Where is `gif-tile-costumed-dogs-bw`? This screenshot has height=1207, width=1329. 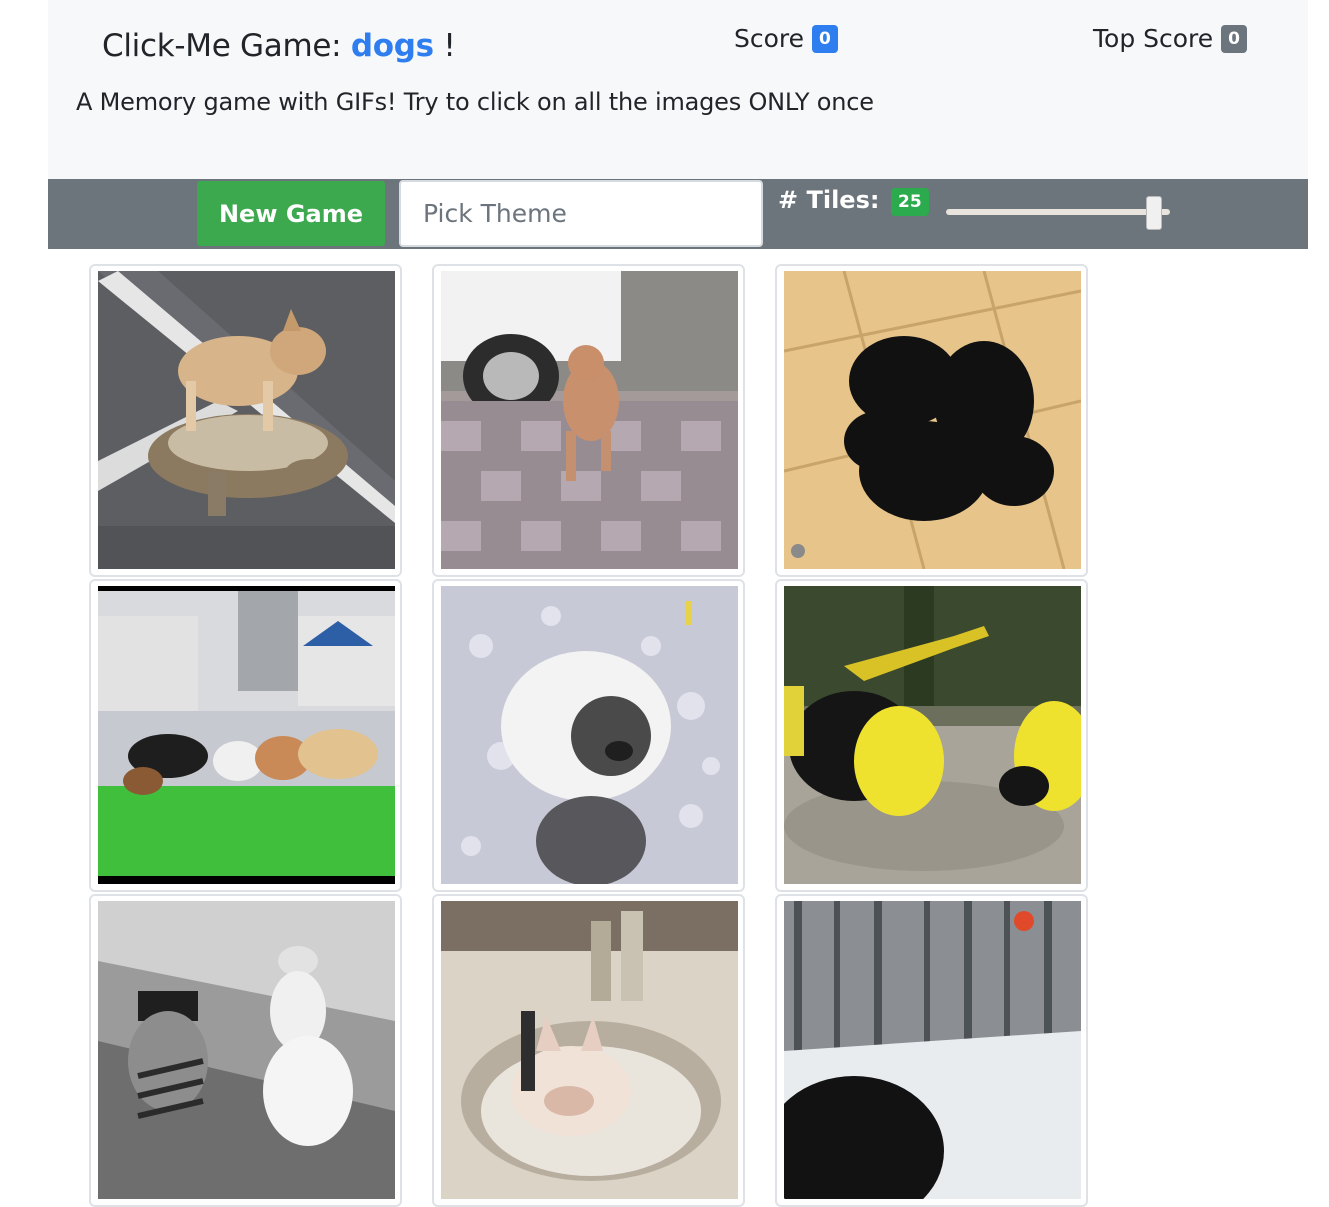 gif-tile-costumed-dogs-bw is located at coordinates (245, 1050).